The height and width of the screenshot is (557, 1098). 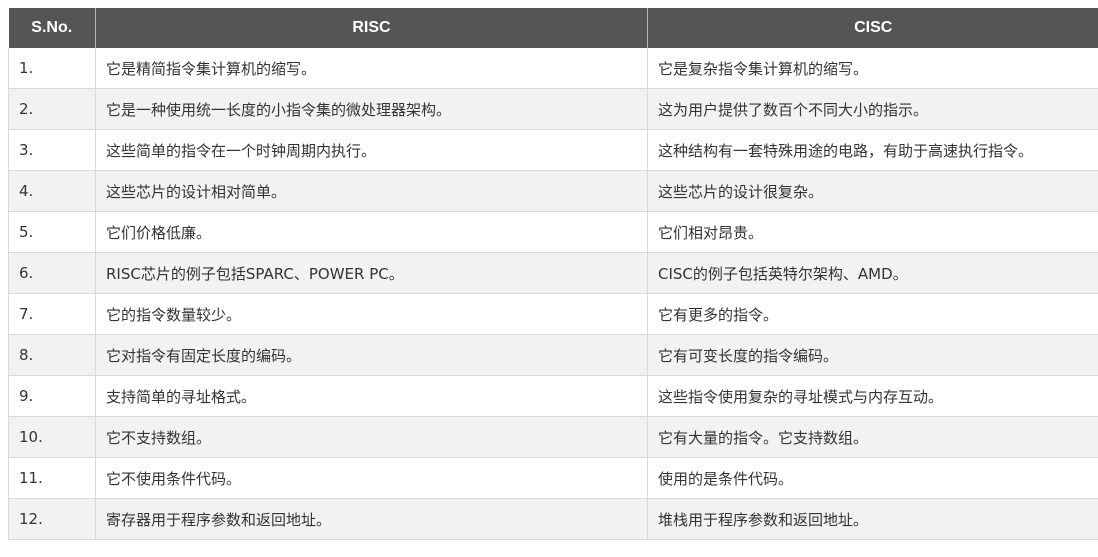 I want to click on cell-risc: 它是一种使用统一长度的小指令集的微处理器架构。, so click(x=371, y=109).